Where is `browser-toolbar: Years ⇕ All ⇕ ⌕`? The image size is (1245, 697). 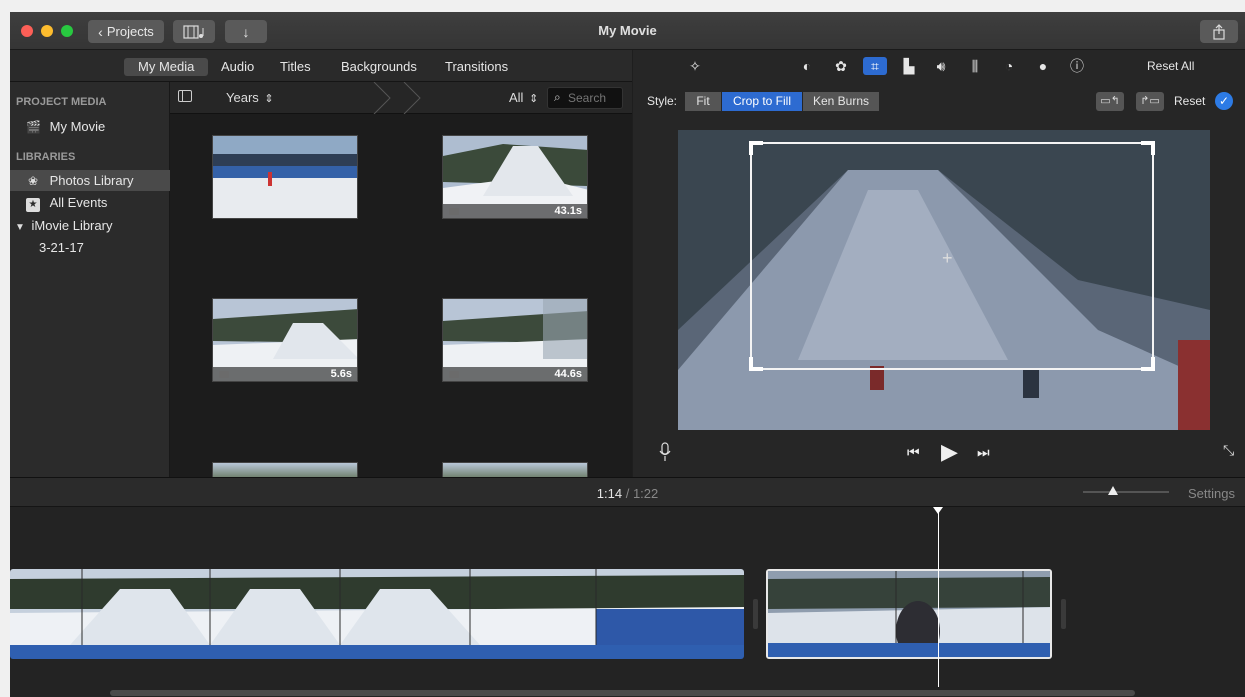
browser-toolbar: Years ⇕ All ⇕ ⌕ is located at coordinates (401, 98).